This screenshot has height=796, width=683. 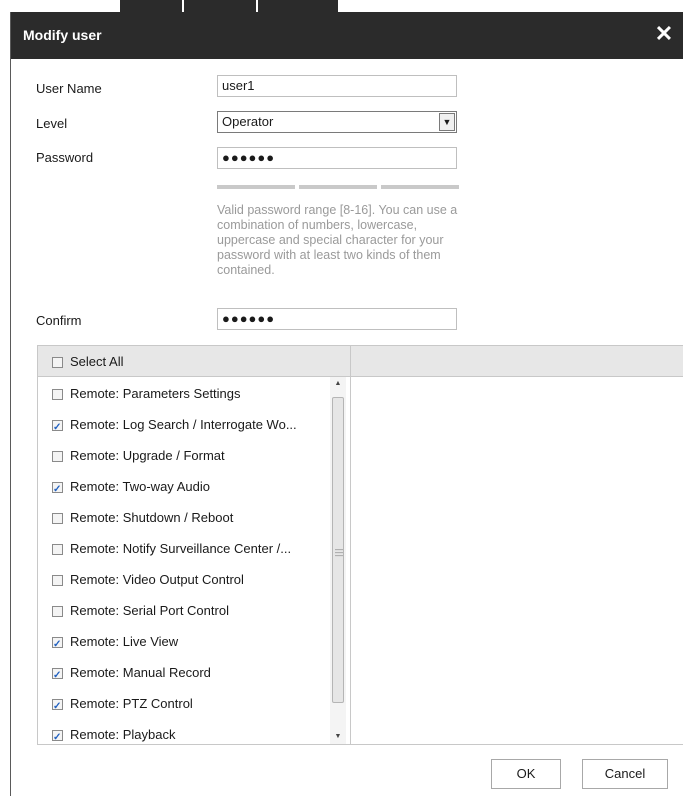 I want to click on select-all-checkbox-row: Select All, so click(x=87, y=361).